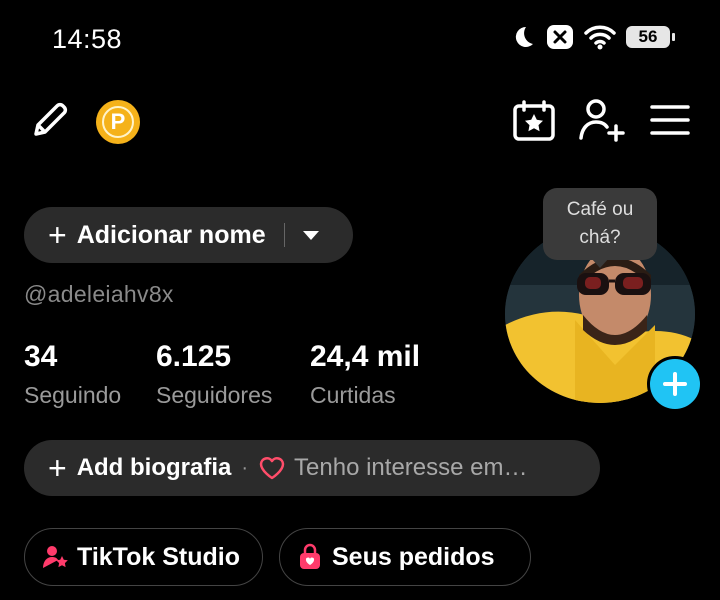  Describe the element at coordinates (560, 37) in the screenshot. I see `notification-mute-icon` at that location.